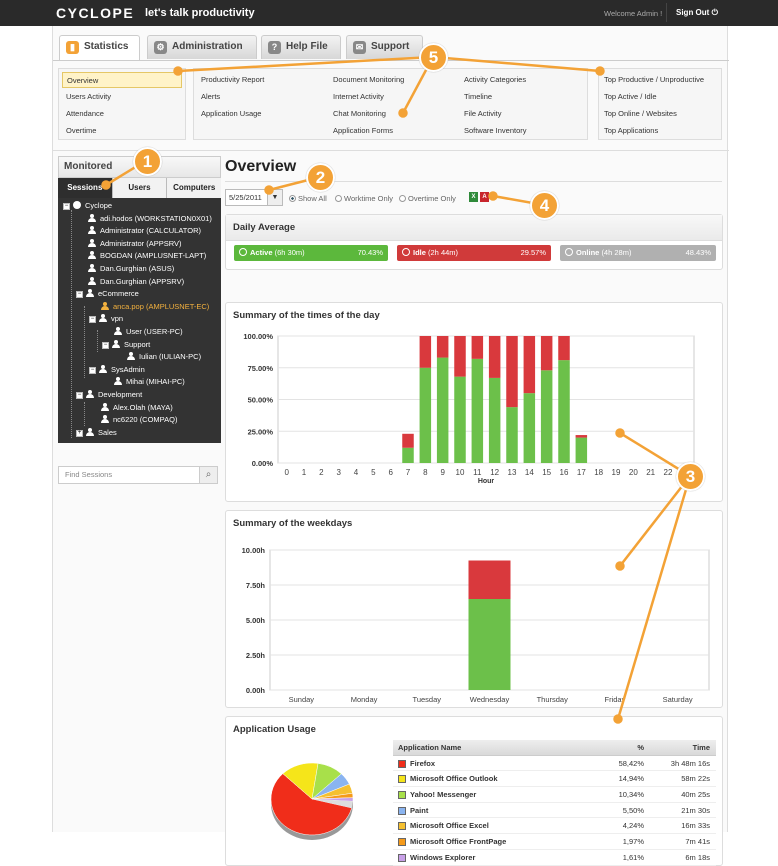 The width and height of the screenshot is (778, 866). Describe the element at coordinates (633, 857) in the screenshot. I see `application-percent: 1,61%` at that location.